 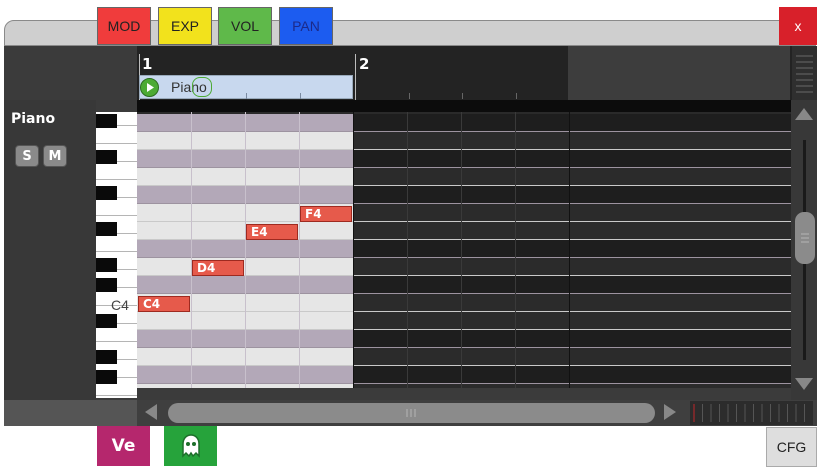 I want to click on tab-exp: EXP, so click(x=185, y=26).